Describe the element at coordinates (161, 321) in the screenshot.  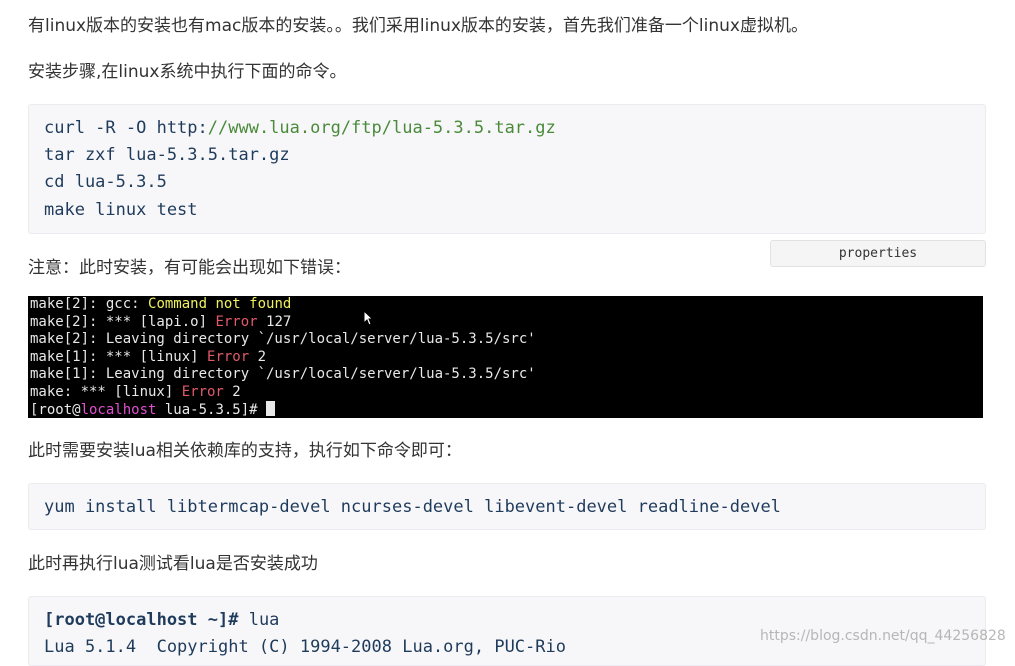
I see `terminal-line: make[2]: *** [lapi.o] Error 127` at that location.